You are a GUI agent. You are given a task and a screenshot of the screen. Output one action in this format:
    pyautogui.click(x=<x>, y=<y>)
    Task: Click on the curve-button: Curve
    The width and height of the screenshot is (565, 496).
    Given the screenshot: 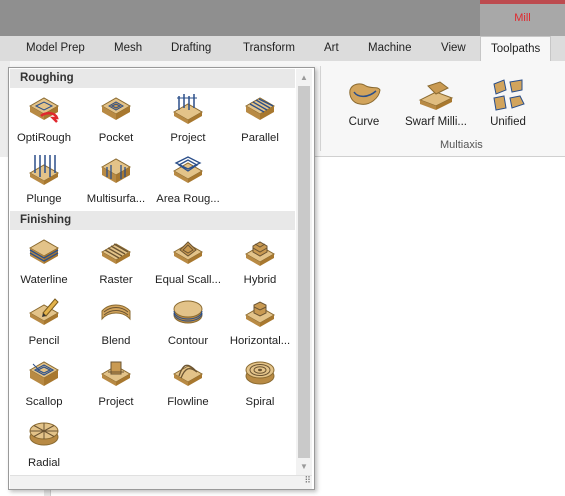 What is the action you would take?
    pyautogui.click(x=364, y=100)
    